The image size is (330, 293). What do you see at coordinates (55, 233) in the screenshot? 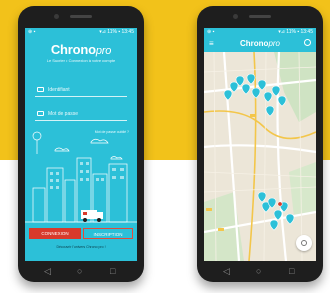
I see `connexion-button: CONNEXION` at bounding box center [55, 233].